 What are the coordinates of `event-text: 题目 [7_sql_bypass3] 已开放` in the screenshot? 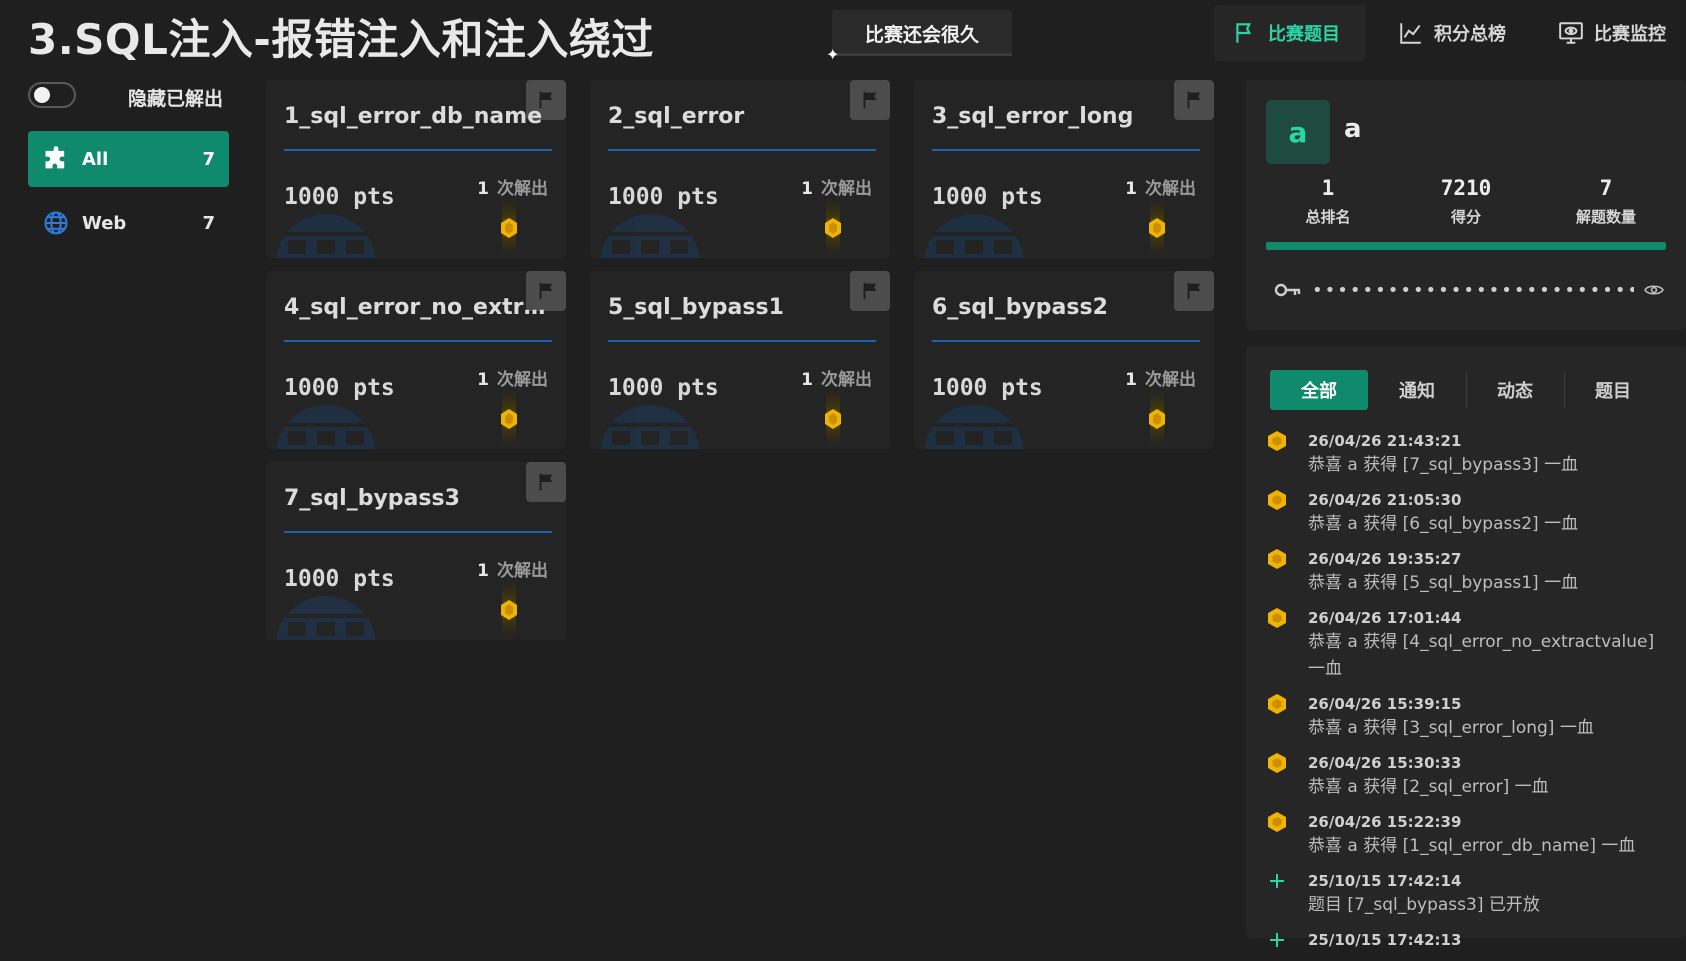 It's located at (1424, 905).